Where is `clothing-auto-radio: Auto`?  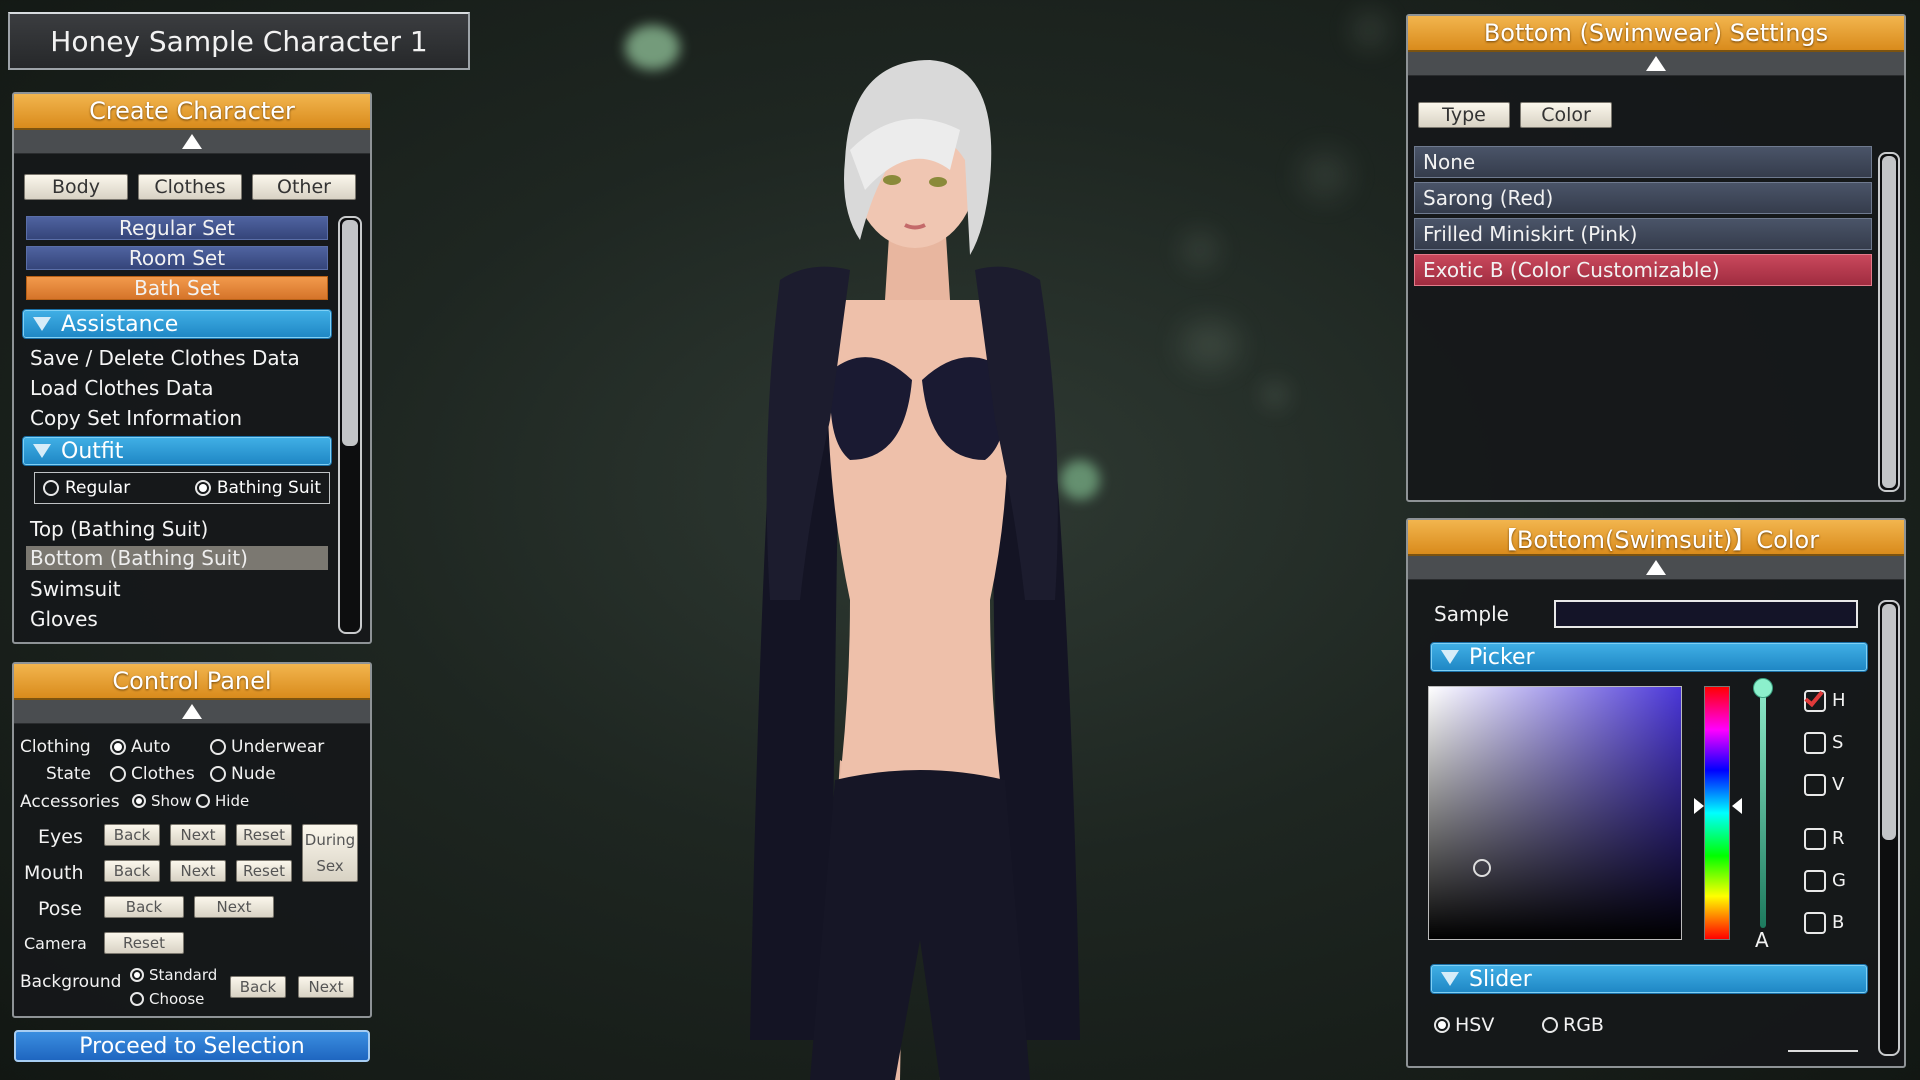
clothing-auto-radio: Auto is located at coordinates (140, 747).